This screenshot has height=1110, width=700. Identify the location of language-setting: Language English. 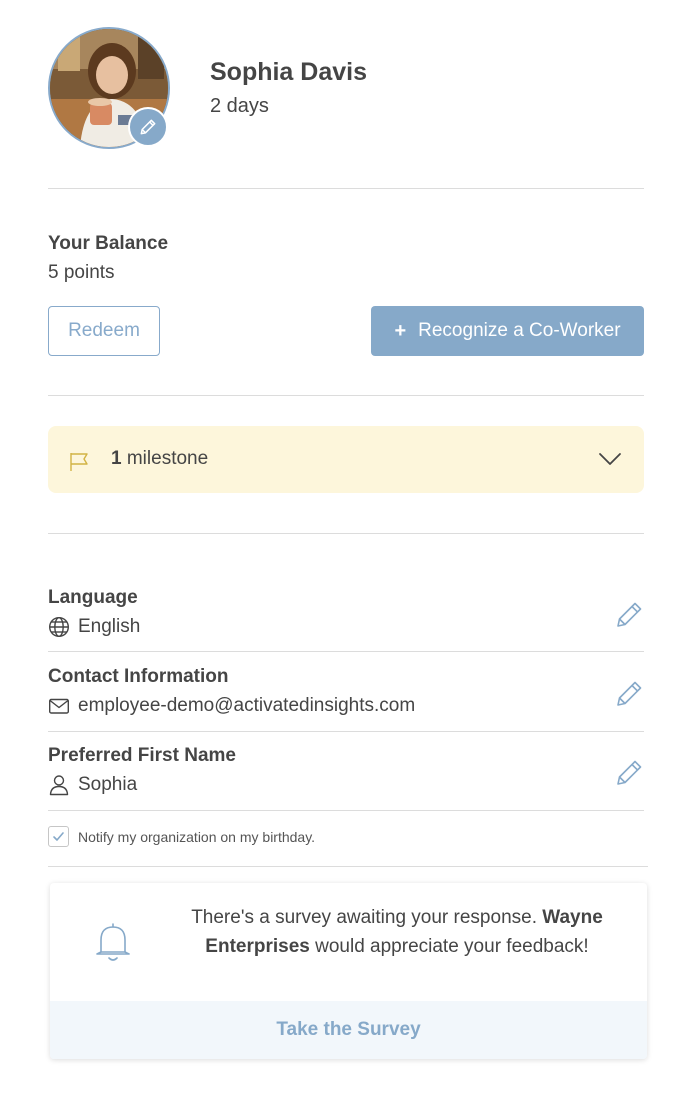
(346, 619).